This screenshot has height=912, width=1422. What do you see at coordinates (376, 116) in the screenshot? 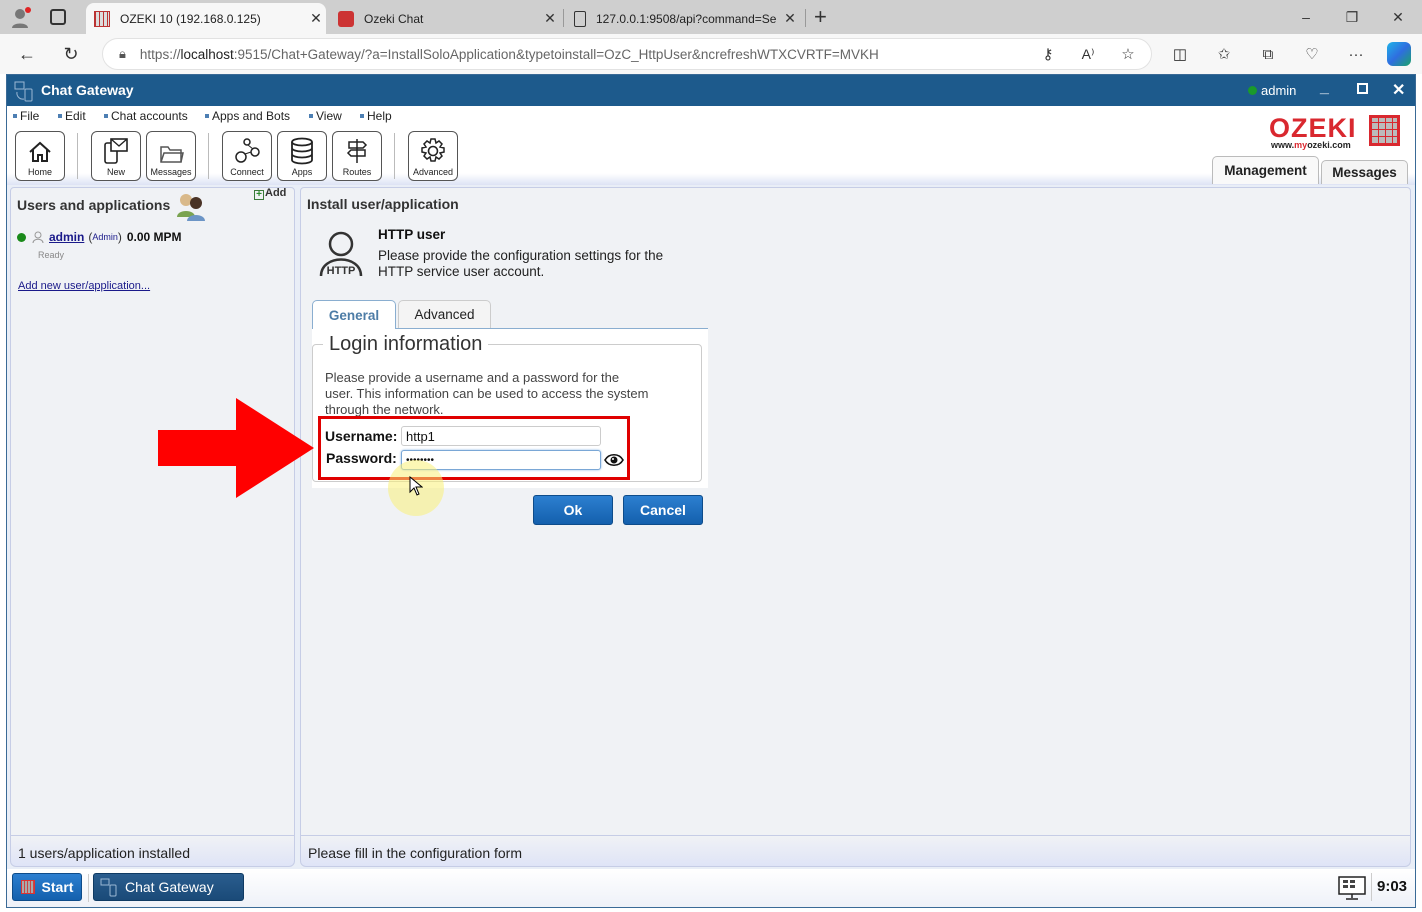
I see `menu-help: Help` at bounding box center [376, 116].